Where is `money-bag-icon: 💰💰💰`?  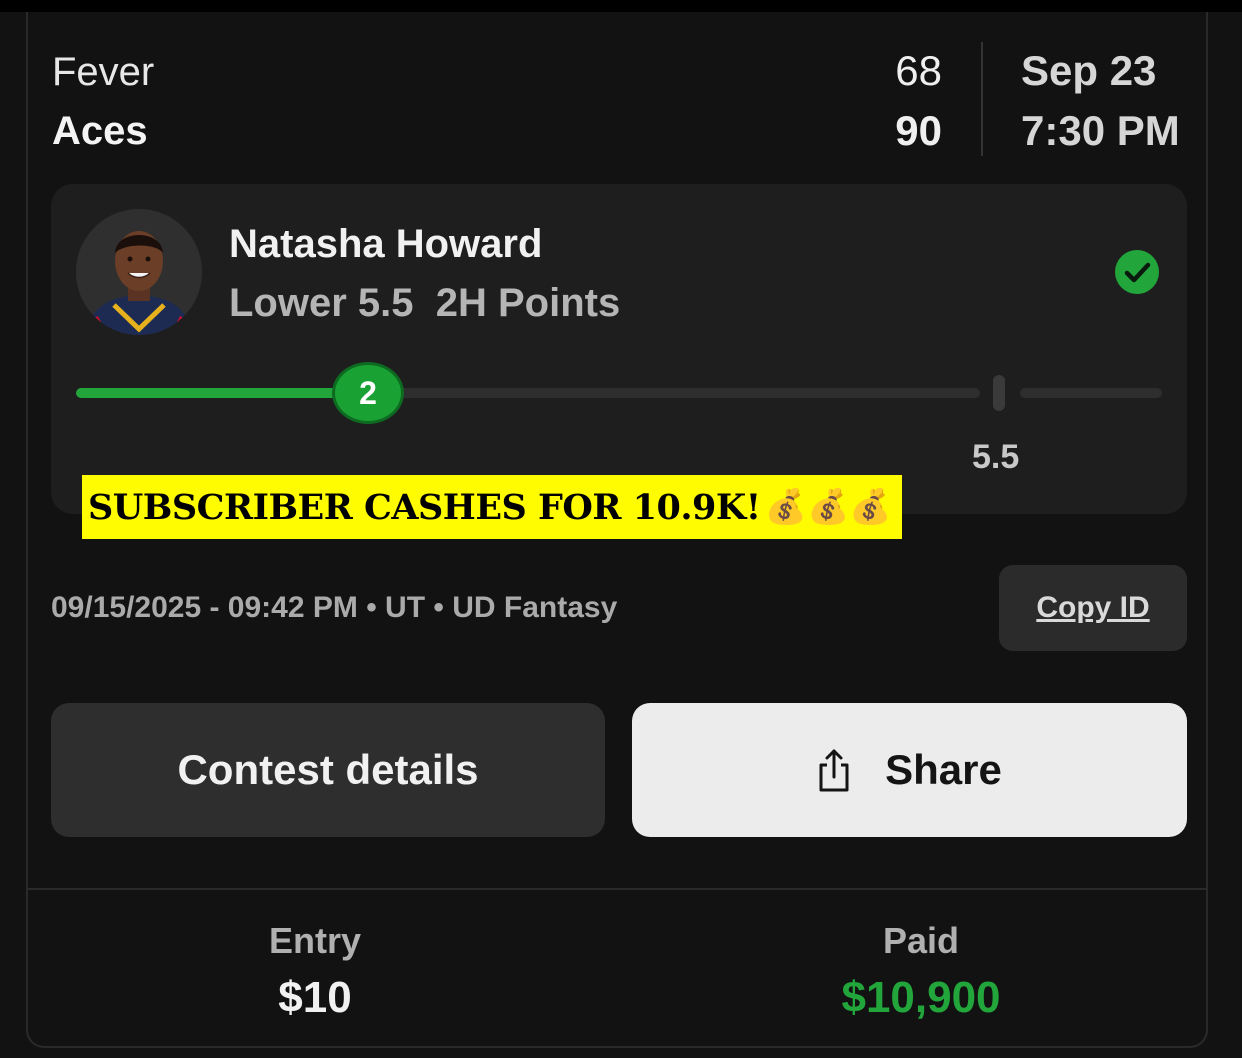
money-bag-icon: 💰💰💰 is located at coordinates (828, 507).